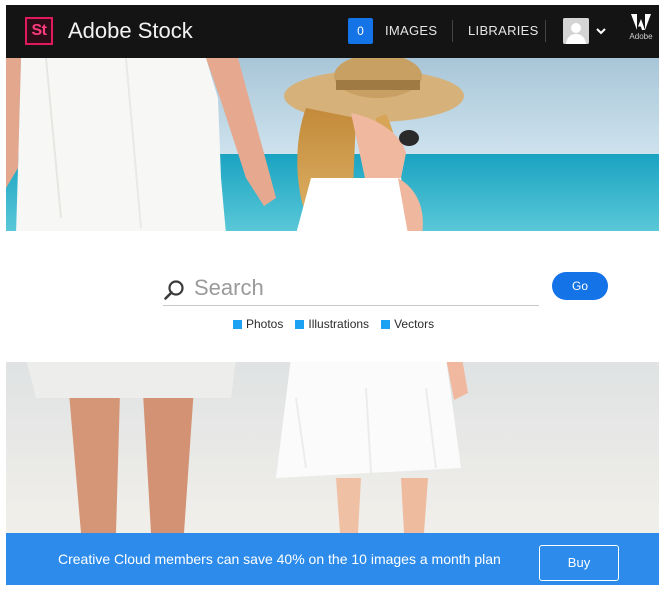 The height and width of the screenshot is (589, 663). I want to click on go-button: Go, so click(580, 286).